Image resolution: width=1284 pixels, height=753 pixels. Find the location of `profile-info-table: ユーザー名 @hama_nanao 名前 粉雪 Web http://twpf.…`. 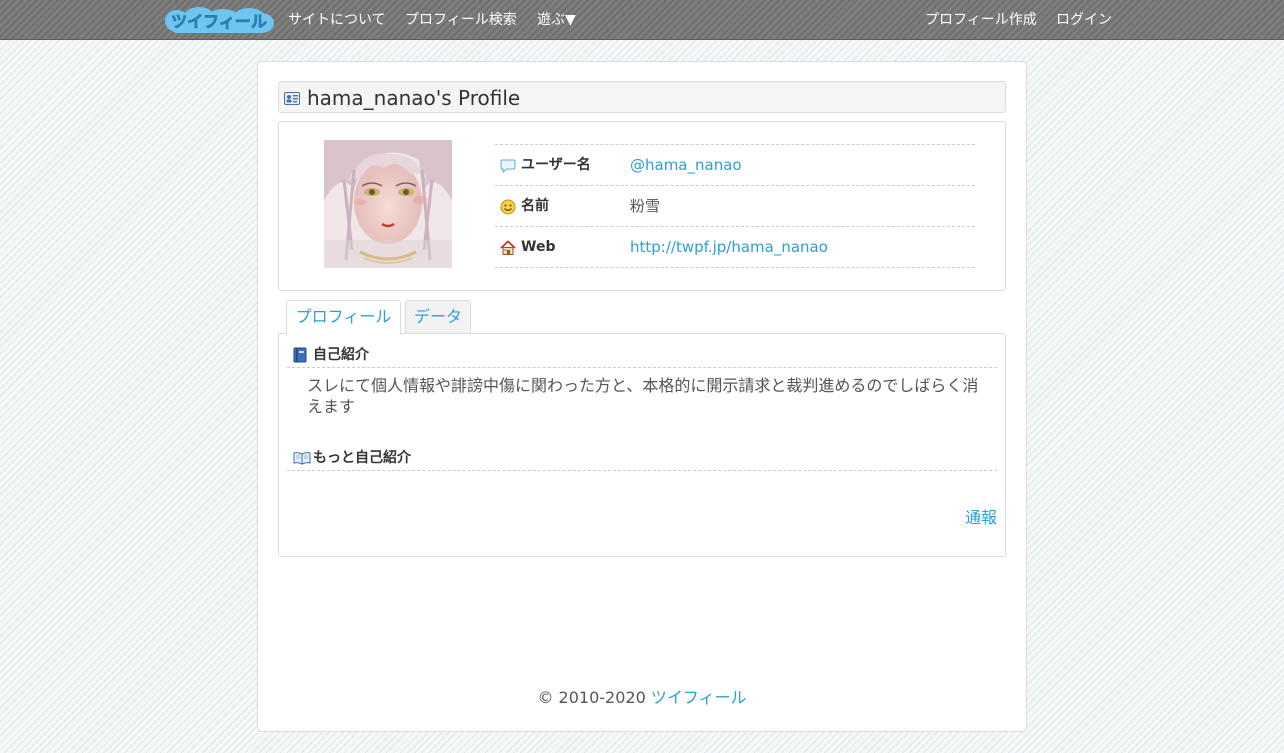

profile-info-table: ユーザー名 @hama_nanao 名前 粉雪 Web http://twpf.… is located at coordinates (735, 206).